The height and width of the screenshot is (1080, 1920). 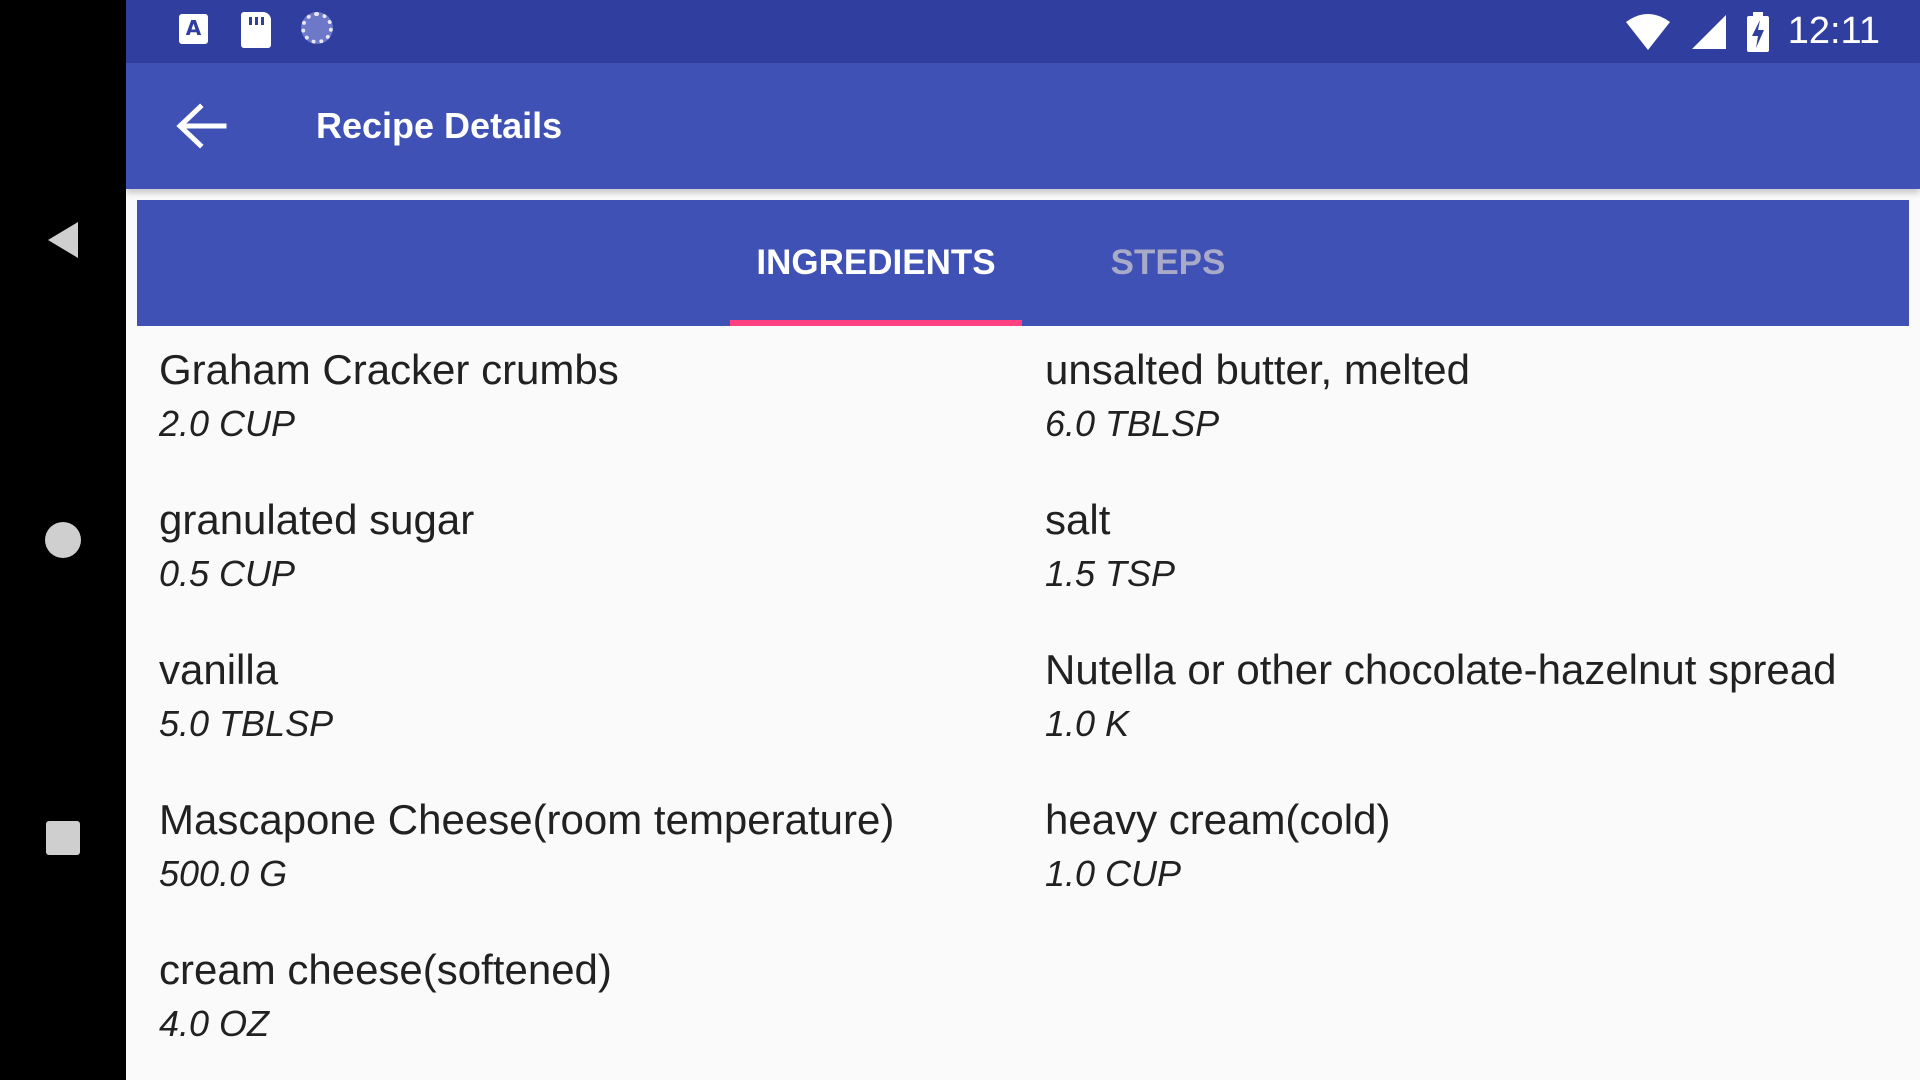 I want to click on system-navigation-bar, so click(x=63, y=540).